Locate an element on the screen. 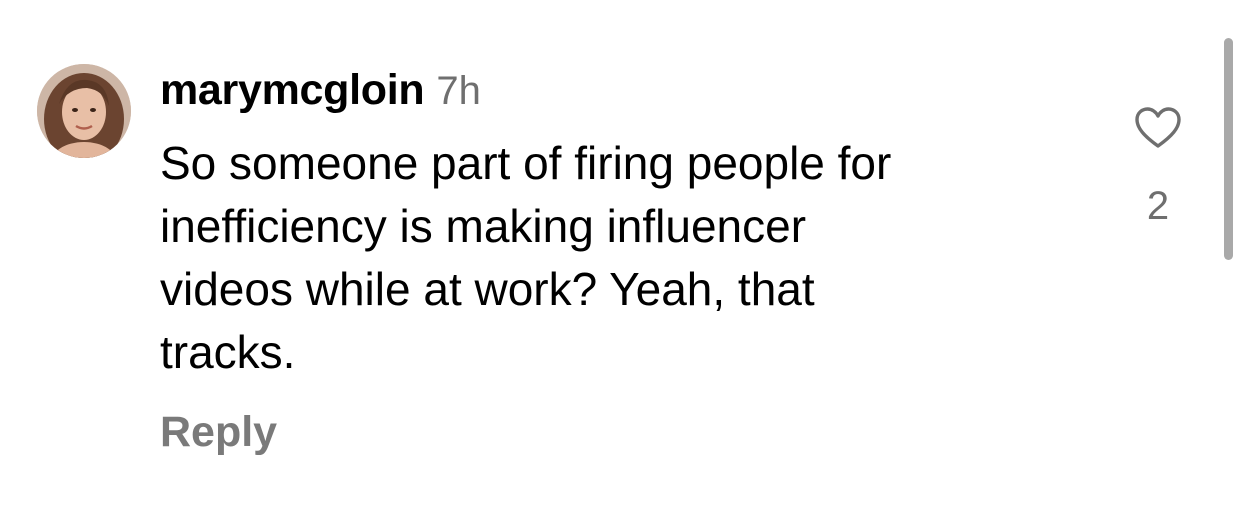 This screenshot has width=1242, height=511. comment-text-line: videos while at work? Yeah, that is located at coordinates (487, 289).